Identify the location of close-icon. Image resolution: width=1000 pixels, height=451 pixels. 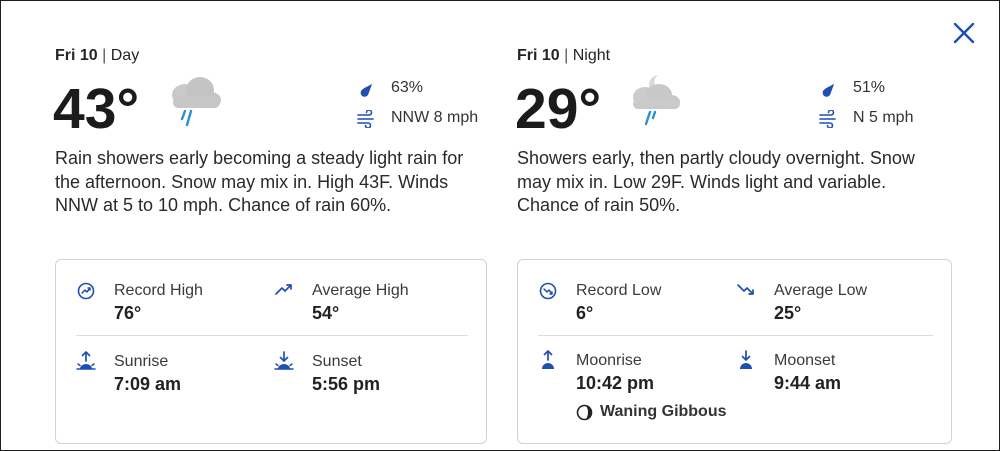
(964, 33).